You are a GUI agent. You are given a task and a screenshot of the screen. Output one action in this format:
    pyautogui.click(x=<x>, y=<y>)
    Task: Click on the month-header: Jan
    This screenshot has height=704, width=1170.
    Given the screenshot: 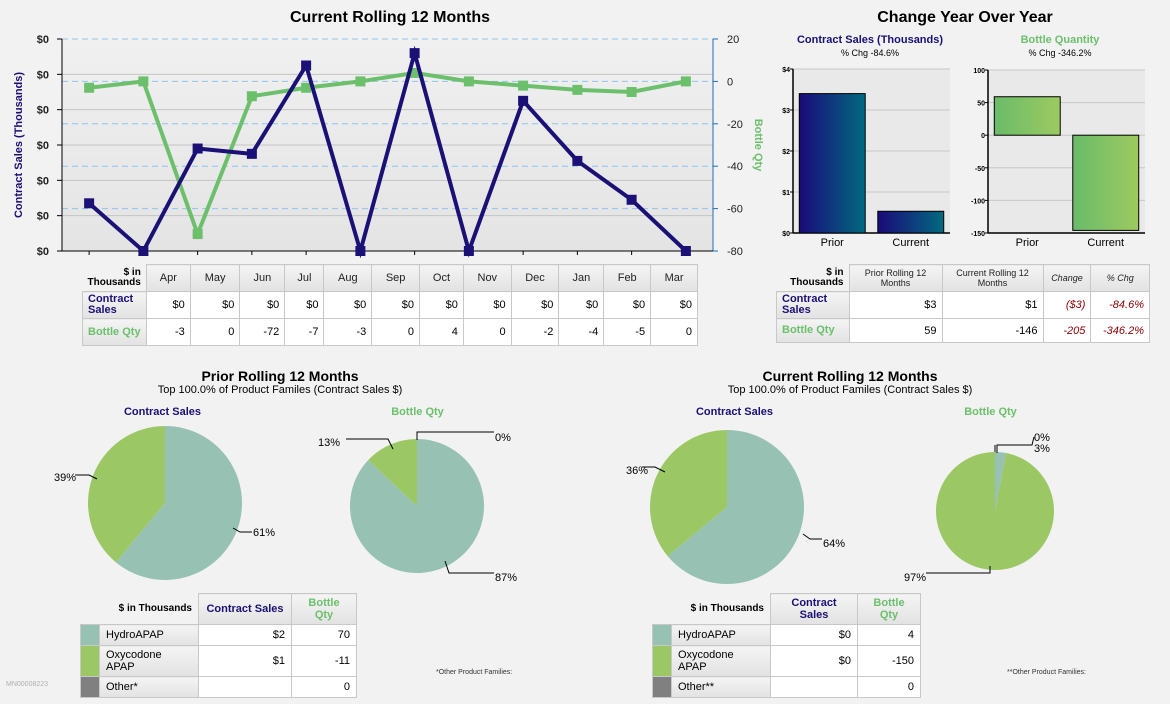 What is the action you would take?
    pyautogui.click(x=581, y=278)
    